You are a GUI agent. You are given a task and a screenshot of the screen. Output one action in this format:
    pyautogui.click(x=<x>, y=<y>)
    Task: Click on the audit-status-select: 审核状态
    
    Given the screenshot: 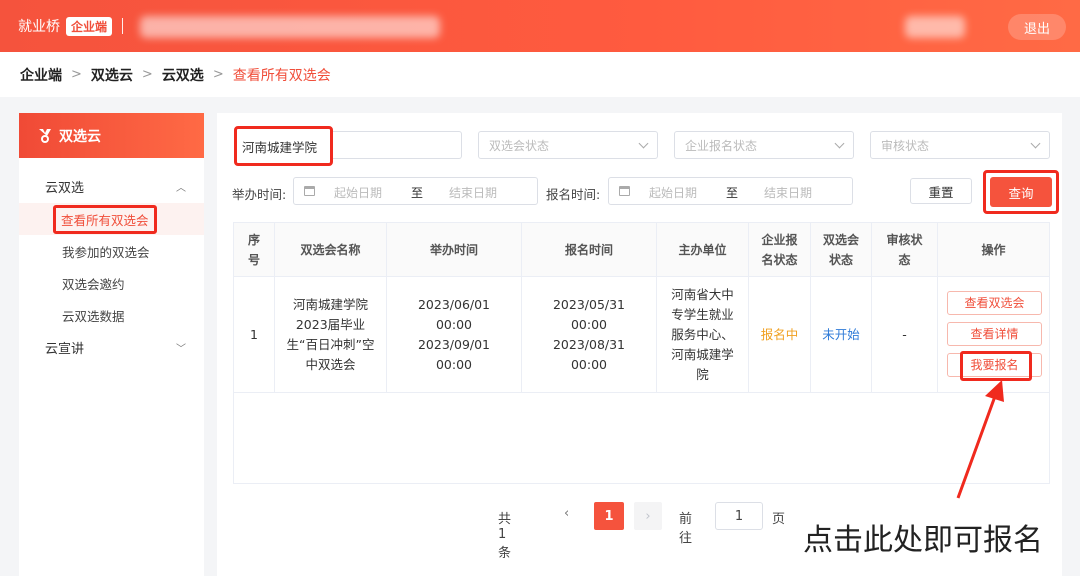 What is the action you would take?
    pyautogui.click(x=960, y=145)
    